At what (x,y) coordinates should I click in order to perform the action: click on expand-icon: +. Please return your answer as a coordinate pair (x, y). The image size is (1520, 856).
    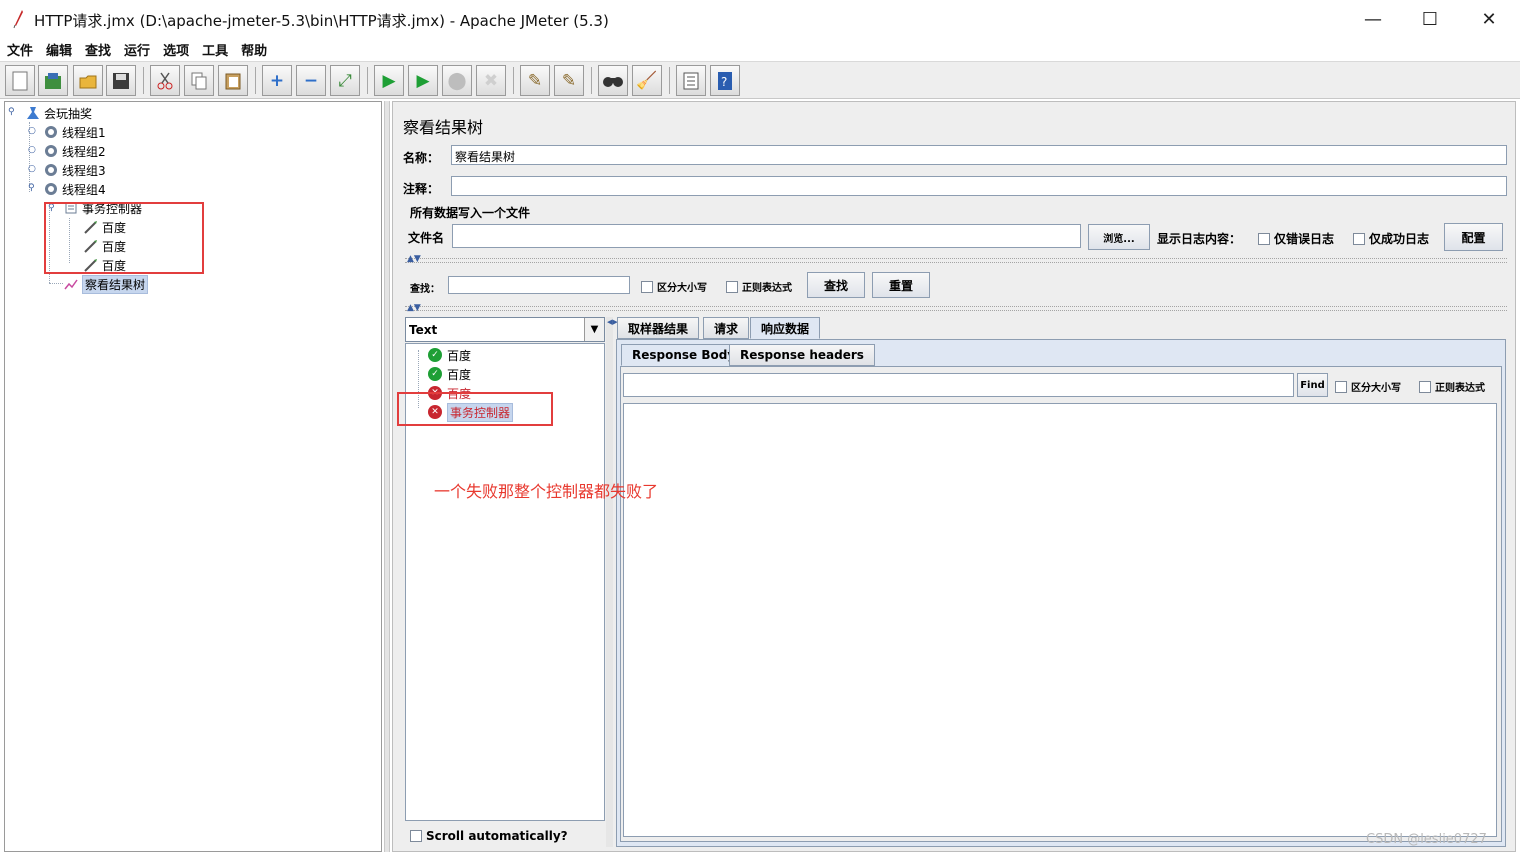
    Looking at the image, I should click on (277, 80).